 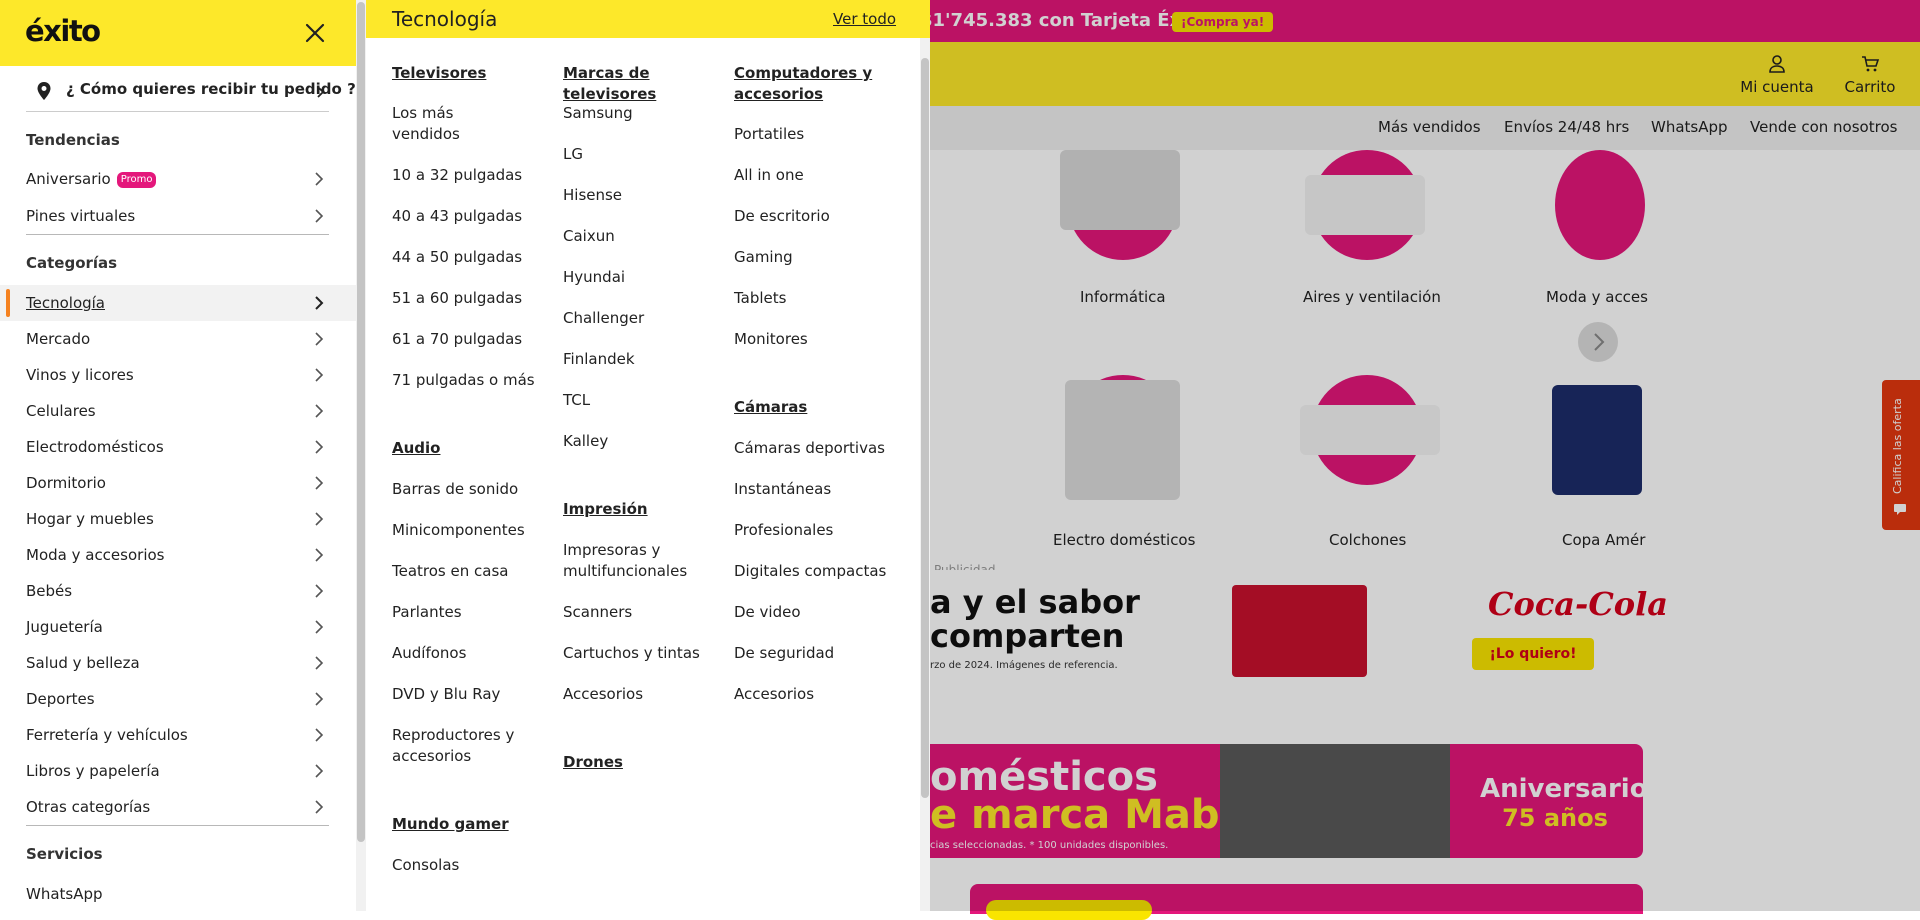 I want to click on submenu-link: Kalley, so click(x=638, y=441).